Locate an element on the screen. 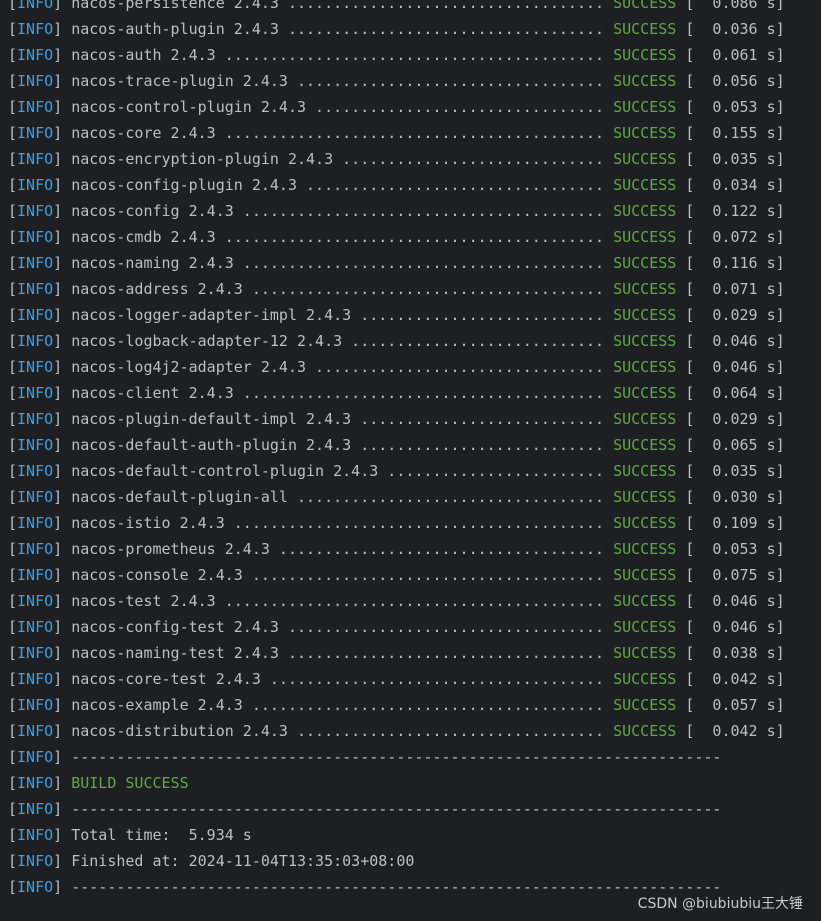  module-time: 0.057 is located at coordinates (730, 705).